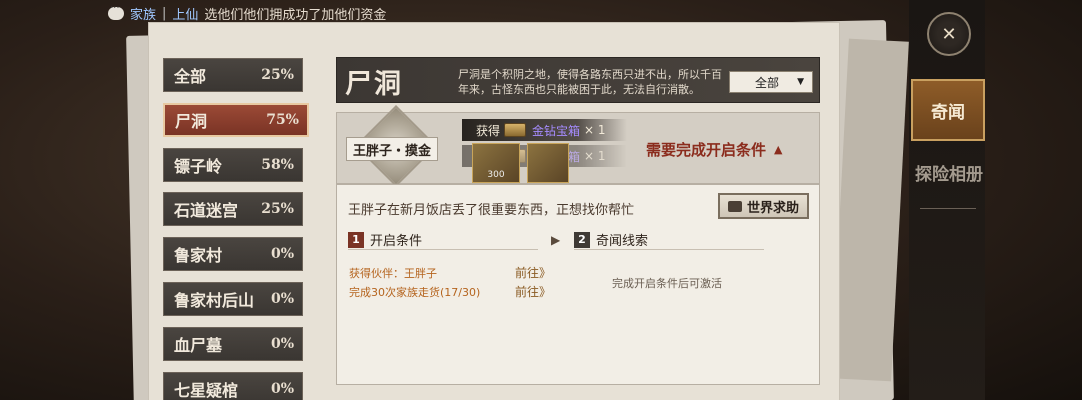 The image size is (1082, 400). What do you see at coordinates (116, 11) in the screenshot?
I see `chat-bubble-icon` at bounding box center [116, 11].